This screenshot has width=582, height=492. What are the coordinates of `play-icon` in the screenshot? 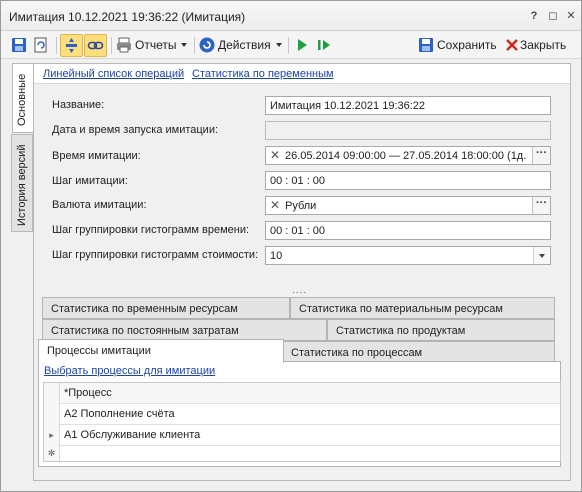 It's located at (302, 45).